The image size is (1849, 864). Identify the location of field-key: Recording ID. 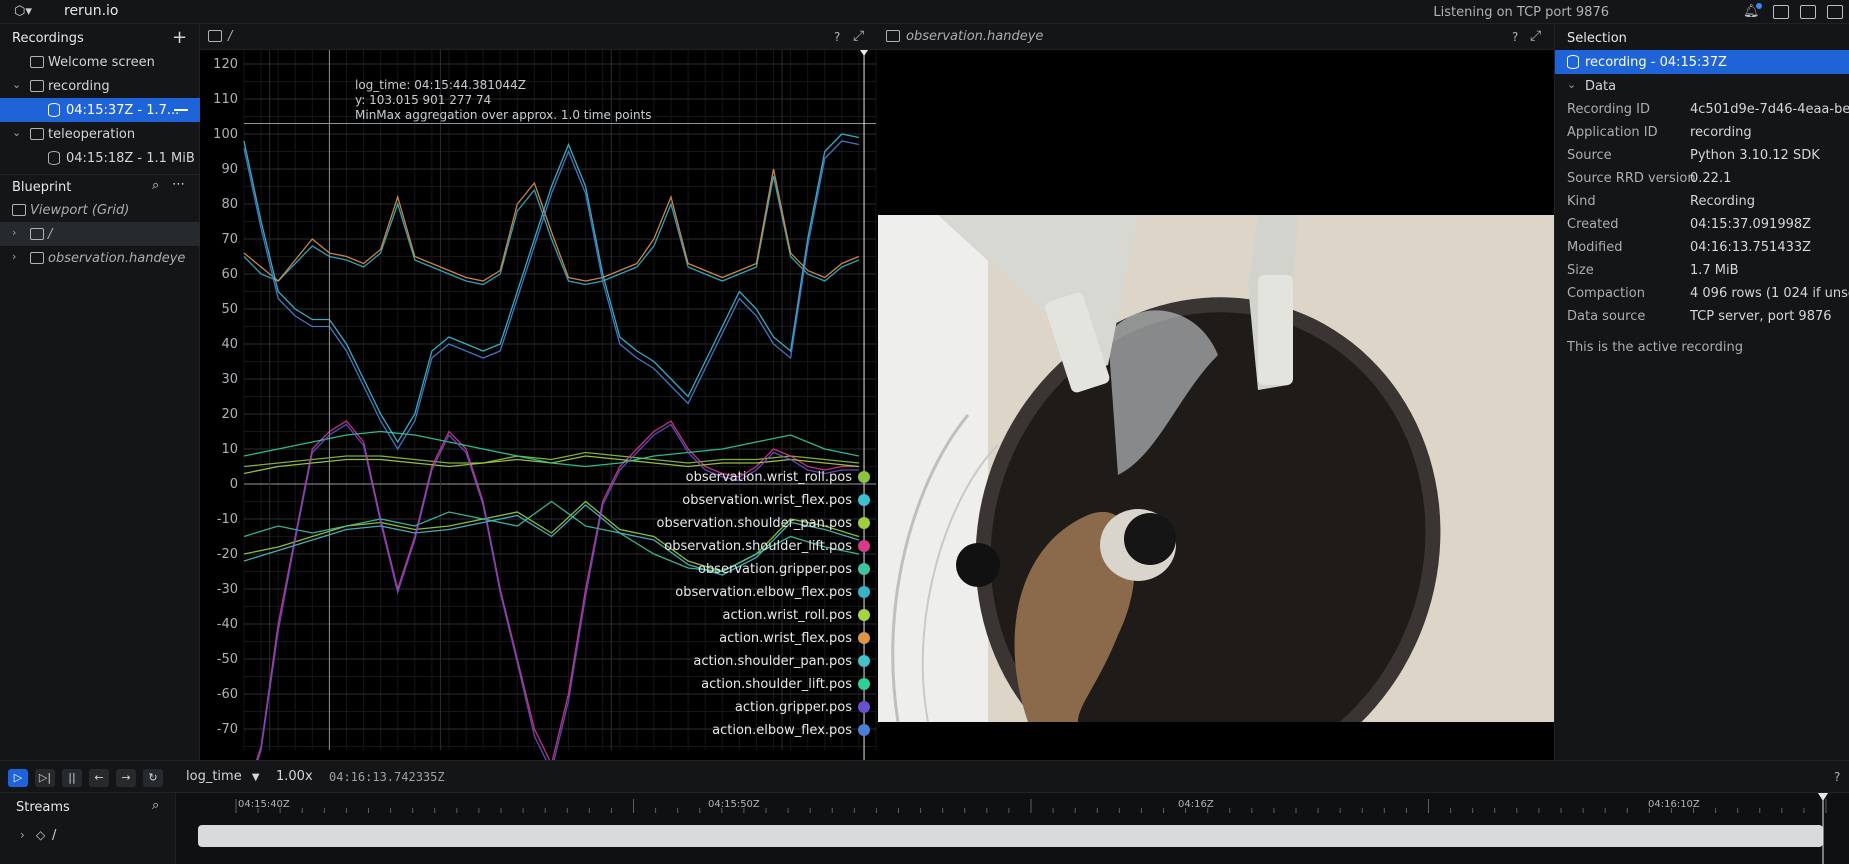
(1608, 109).